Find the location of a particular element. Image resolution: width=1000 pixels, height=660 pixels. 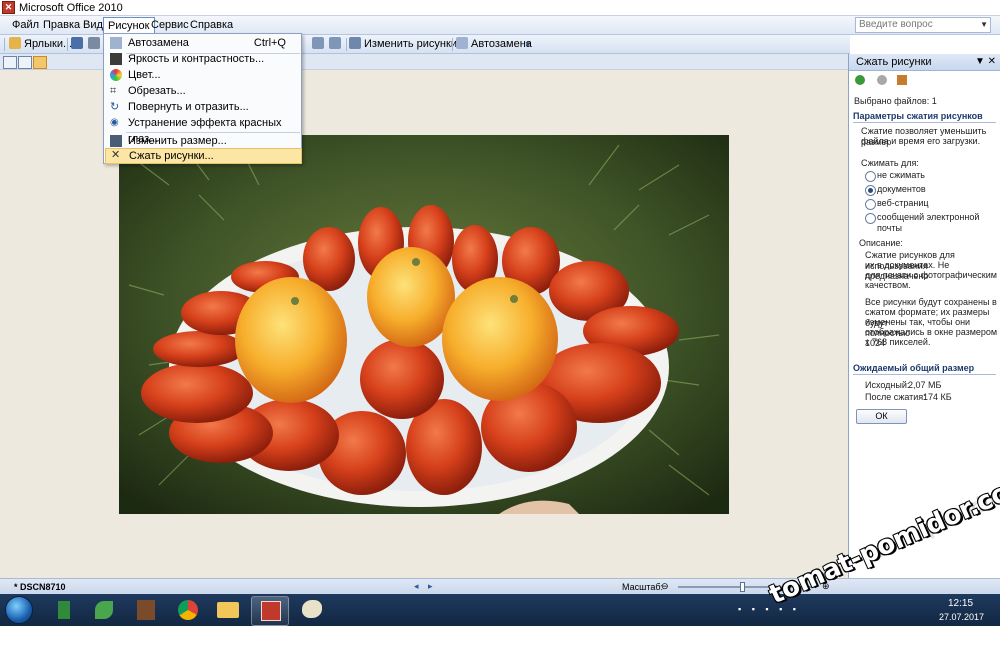

home-icon is located at coordinates (902, 80).